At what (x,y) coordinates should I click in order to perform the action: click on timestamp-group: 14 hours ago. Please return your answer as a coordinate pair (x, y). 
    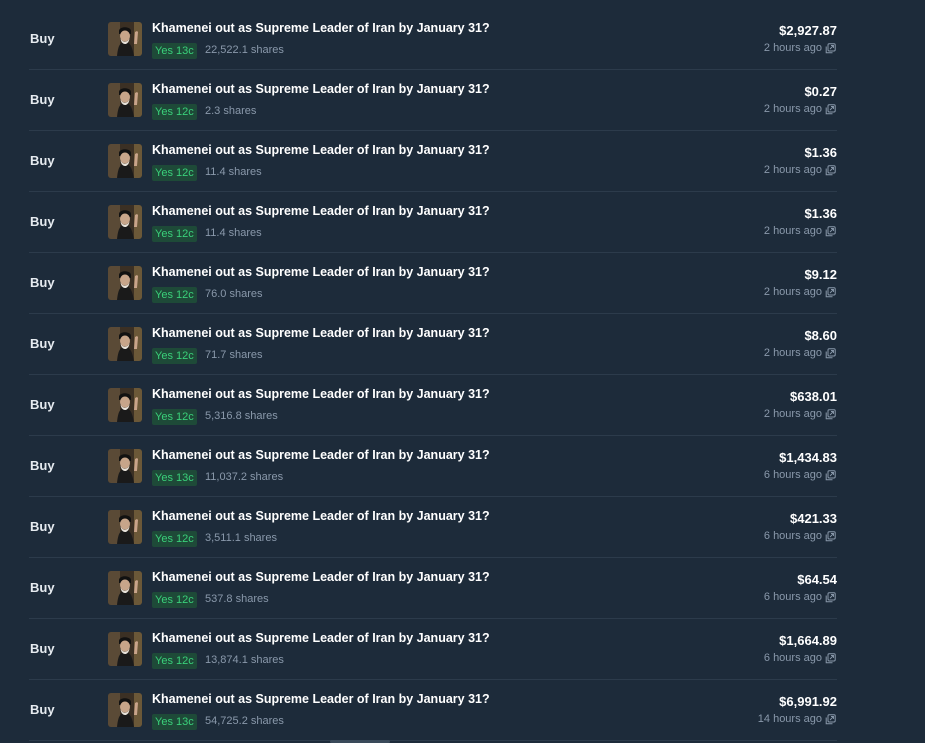
    Looking at the image, I should click on (797, 719).